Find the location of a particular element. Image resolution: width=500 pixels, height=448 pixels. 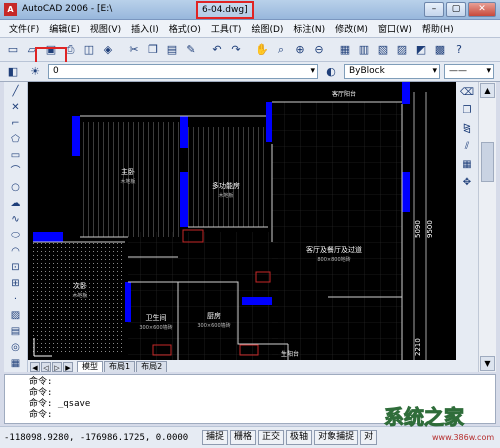

room-label-top: 客厅阳台 is located at coordinates (344, 94).